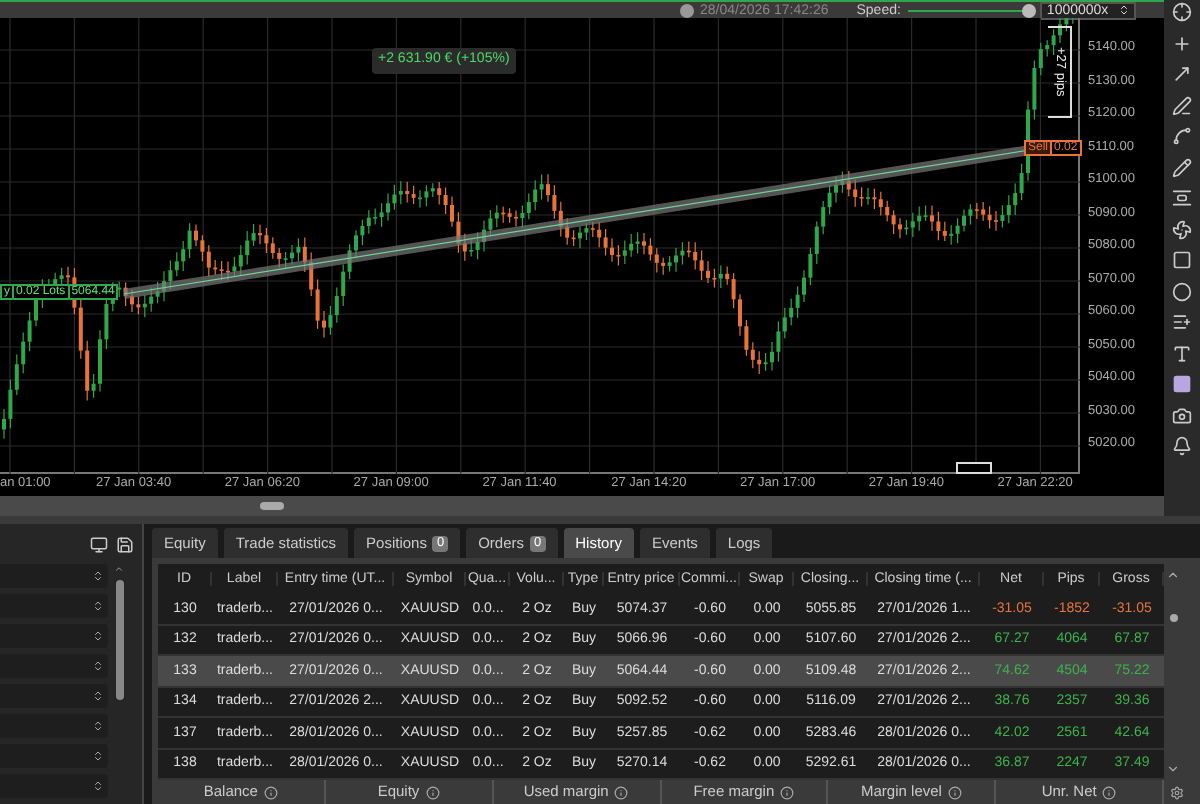 The height and width of the screenshot is (804, 1200). What do you see at coordinates (1182, 43) in the screenshot?
I see `plus-icon` at bounding box center [1182, 43].